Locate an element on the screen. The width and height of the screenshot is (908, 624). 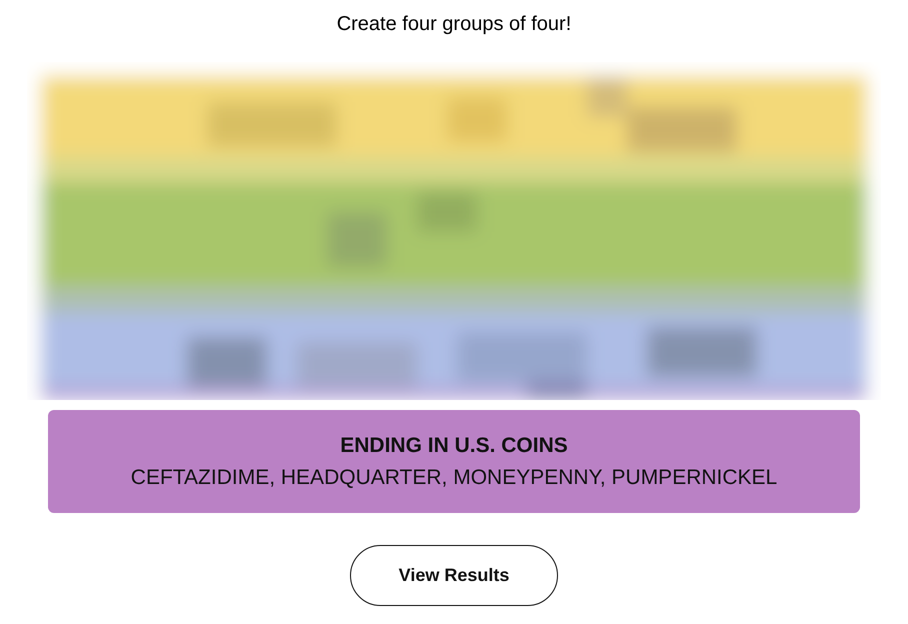
instructions-text: Create four groups of four! is located at coordinates (454, 24).